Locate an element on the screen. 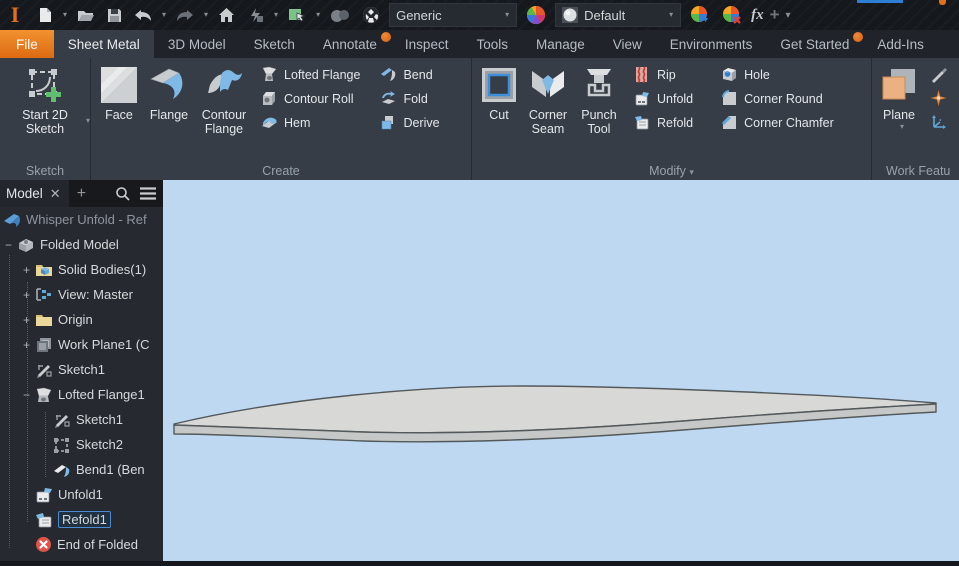  tab-sheet-metal: Sheet Metal is located at coordinates (103, 44).